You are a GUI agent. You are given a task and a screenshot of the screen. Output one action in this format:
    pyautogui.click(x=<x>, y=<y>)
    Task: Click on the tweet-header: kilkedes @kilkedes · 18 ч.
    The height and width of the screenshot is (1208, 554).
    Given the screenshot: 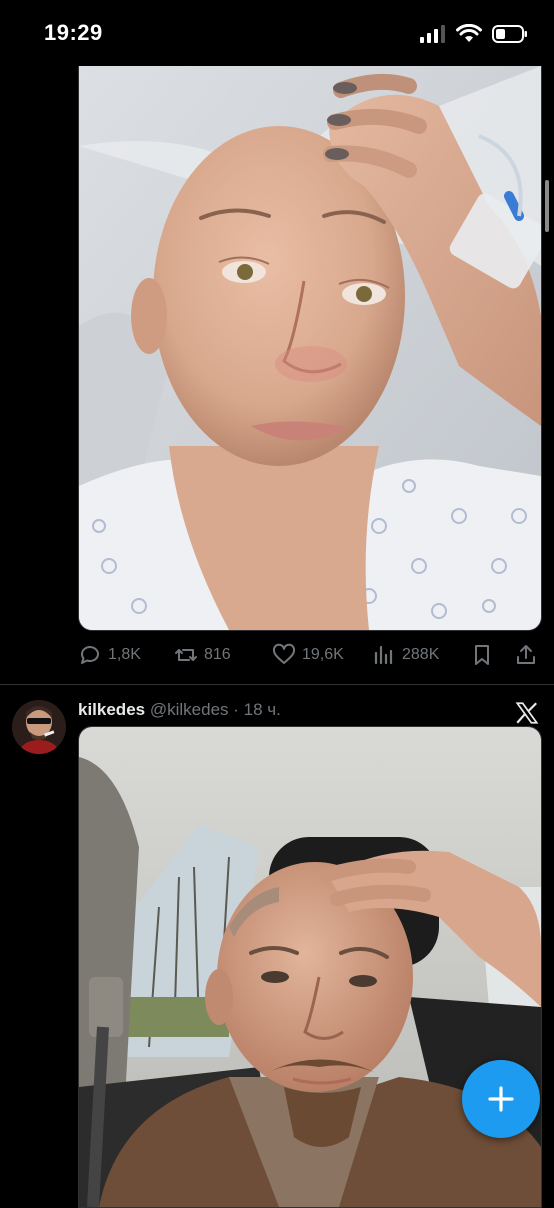 What is the action you would take?
    pyautogui.click(x=277, y=723)
    